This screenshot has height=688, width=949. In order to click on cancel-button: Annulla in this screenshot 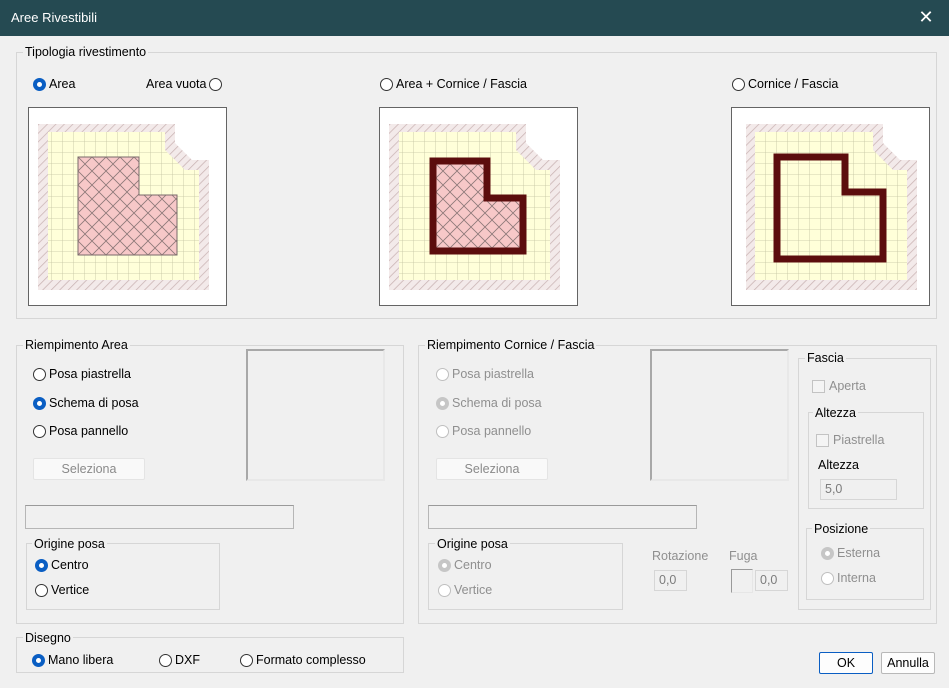, I will do `click(908, 663)`.